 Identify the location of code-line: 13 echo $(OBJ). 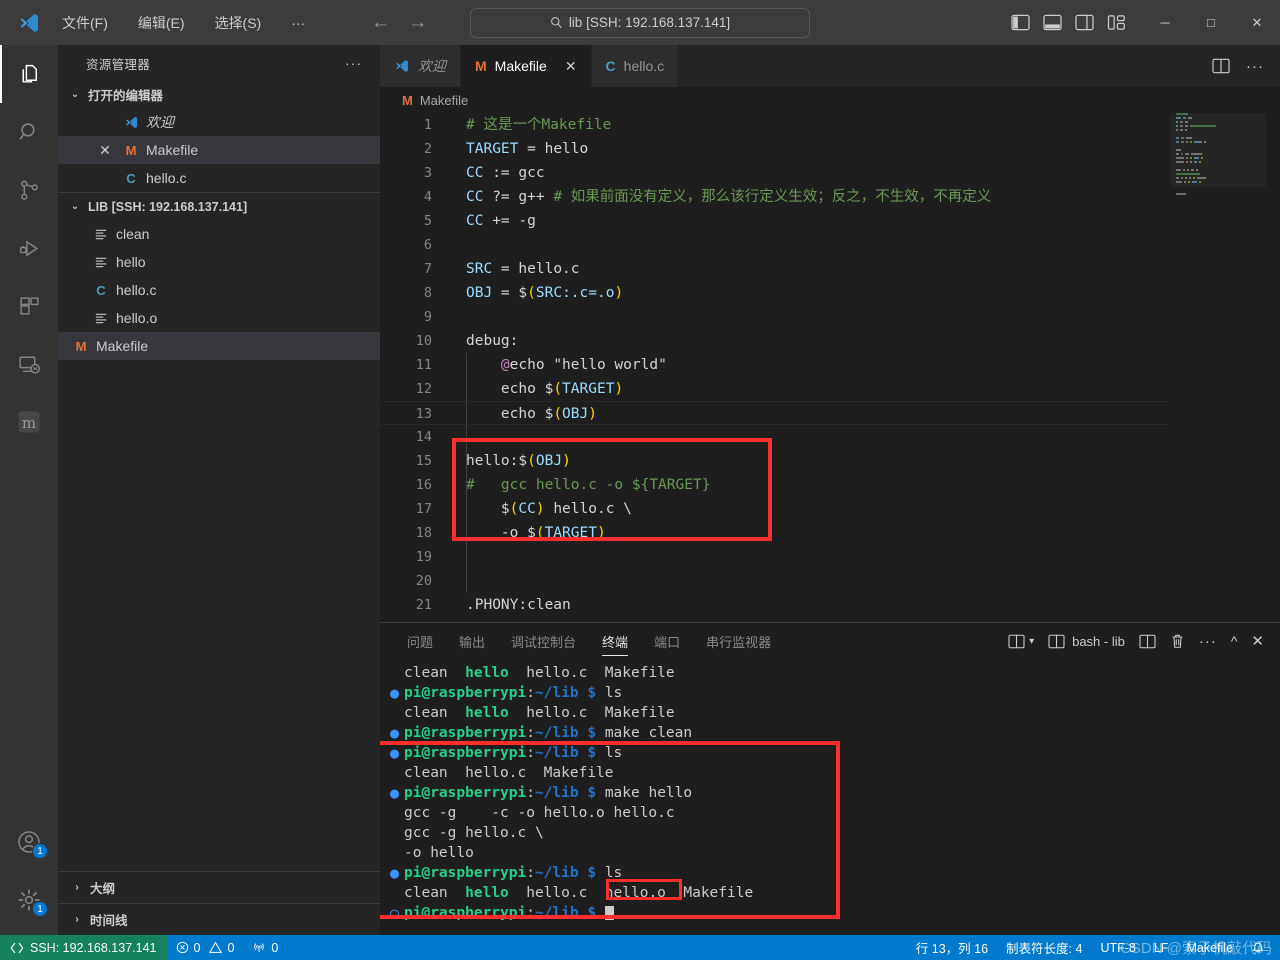
(830, 413).